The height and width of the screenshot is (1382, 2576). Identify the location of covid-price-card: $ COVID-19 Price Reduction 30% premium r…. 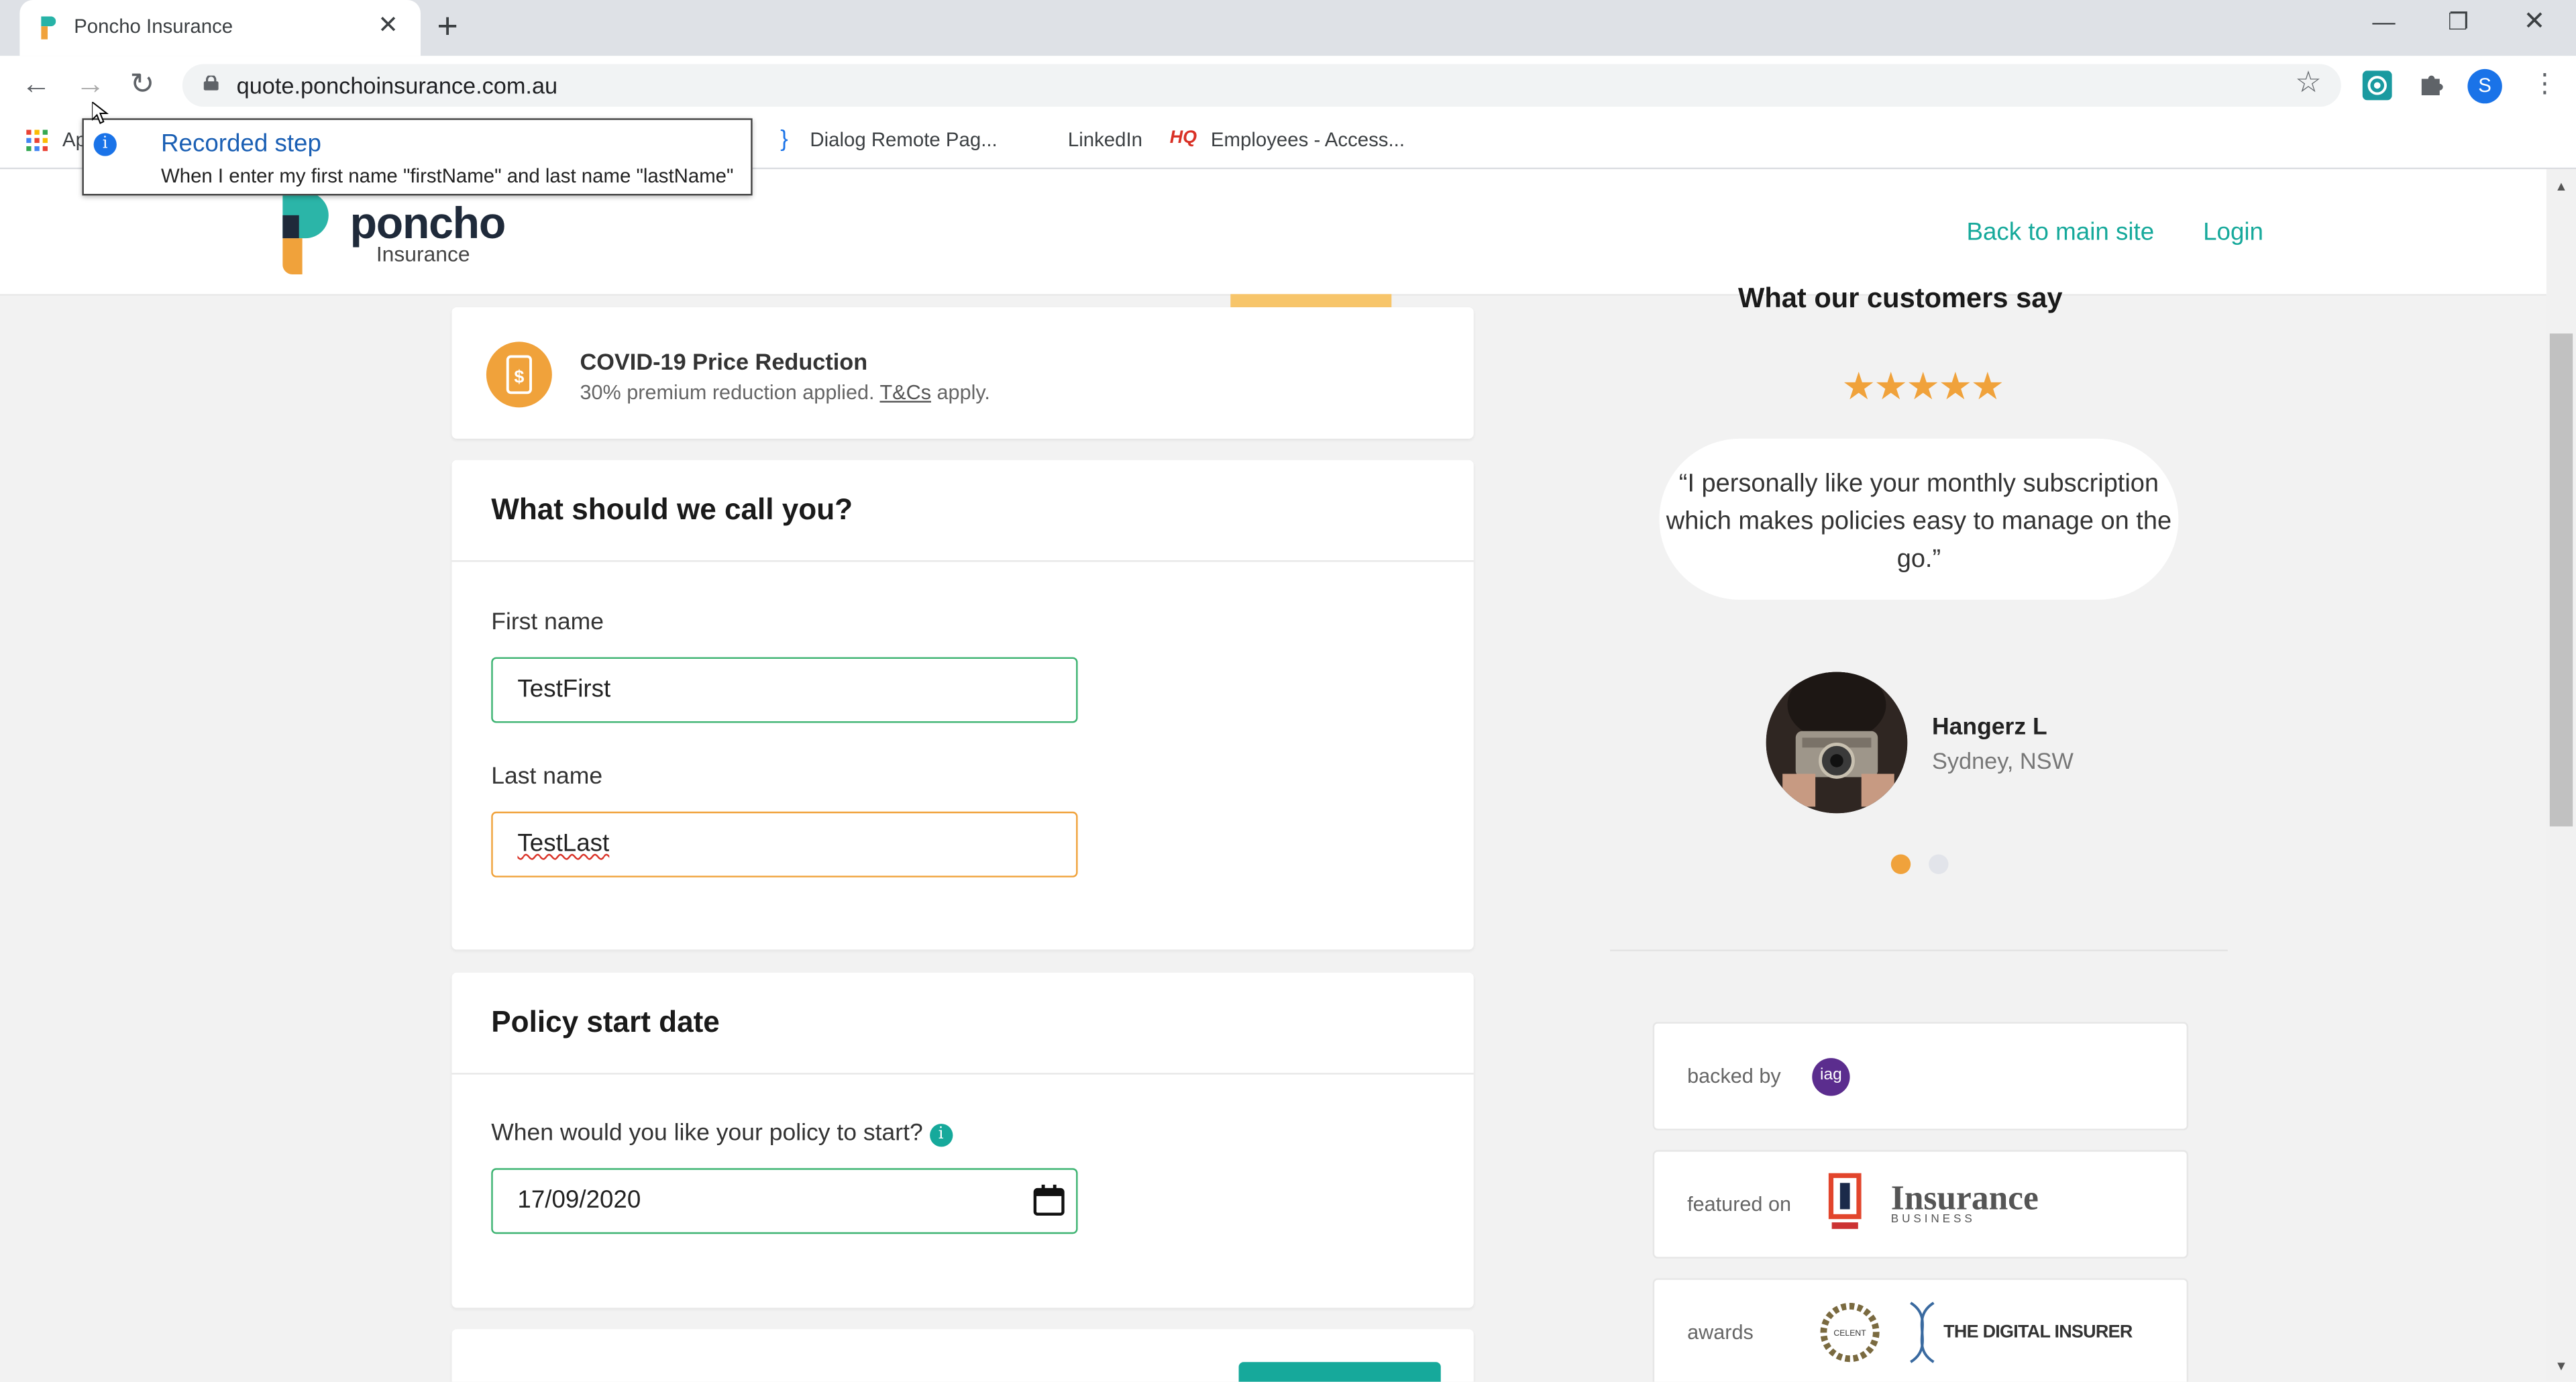
(962, 373).